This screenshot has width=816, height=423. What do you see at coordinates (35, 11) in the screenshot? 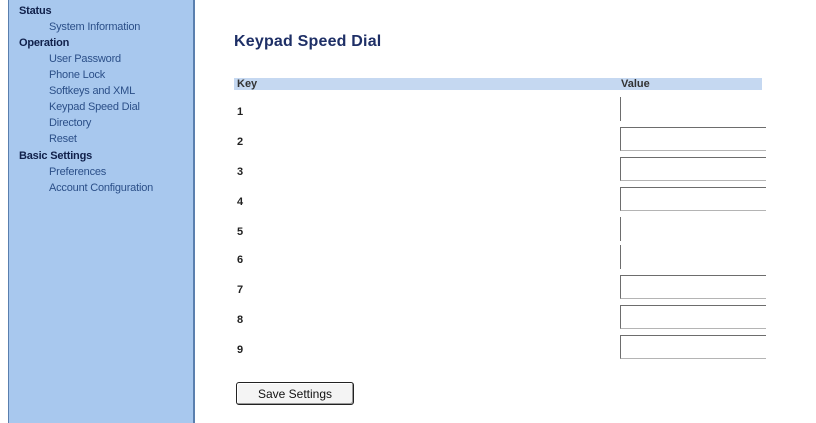
I see `sidebar-section-status: Status` at bounding box center [35, 11].